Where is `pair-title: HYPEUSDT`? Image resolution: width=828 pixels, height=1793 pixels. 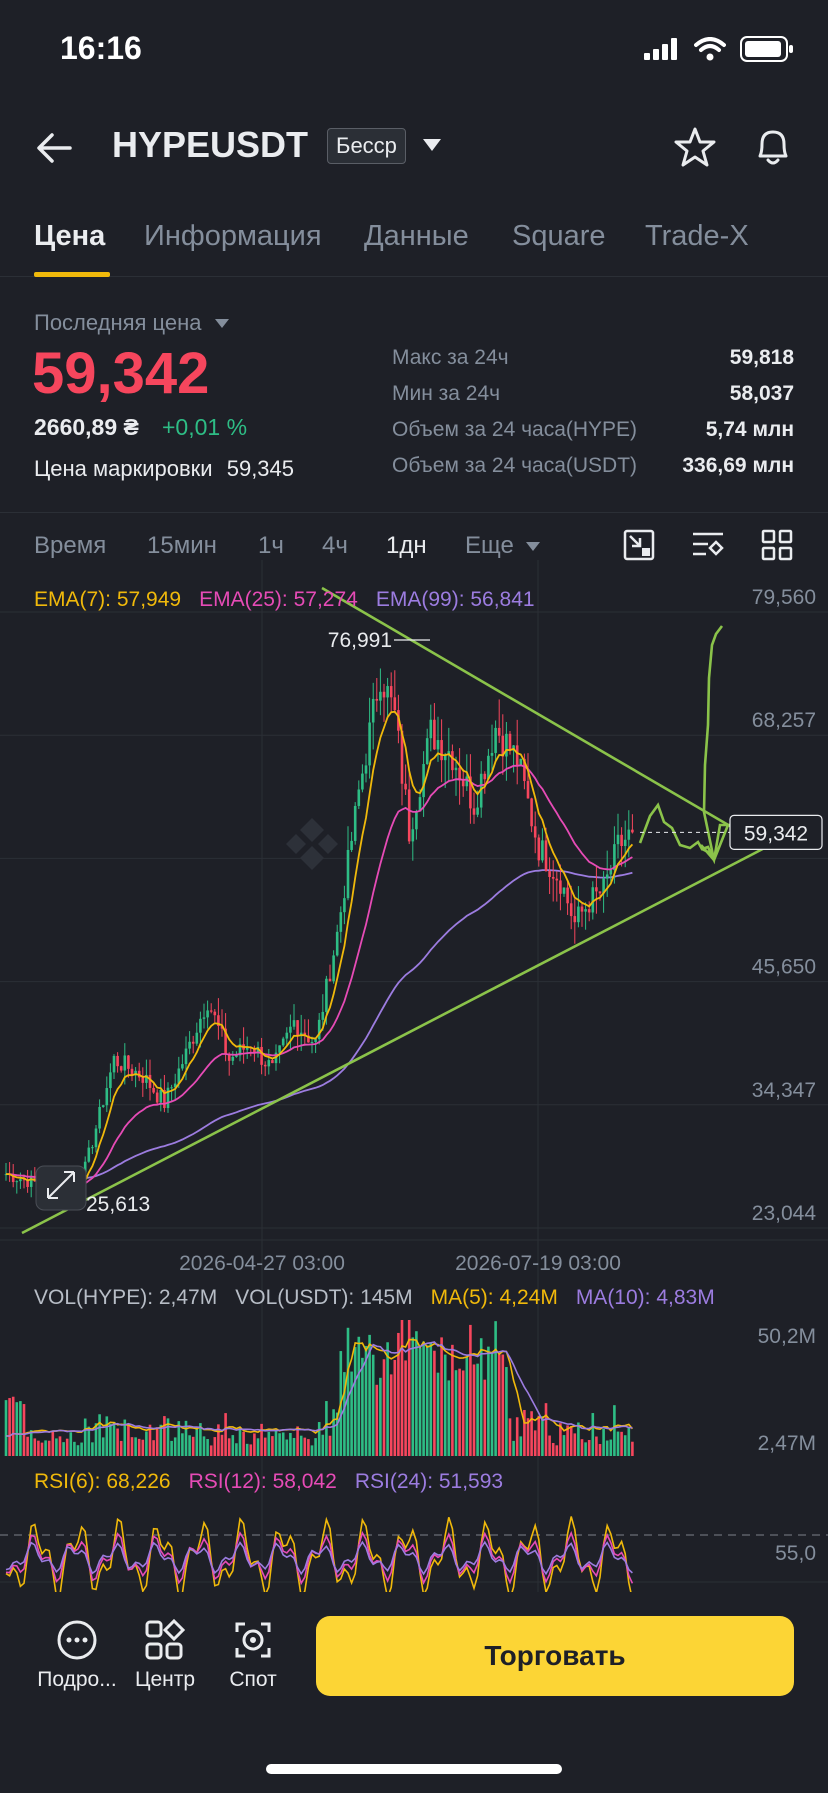 pair-title: HYPEUSDT is located at coordinates (210, 145).